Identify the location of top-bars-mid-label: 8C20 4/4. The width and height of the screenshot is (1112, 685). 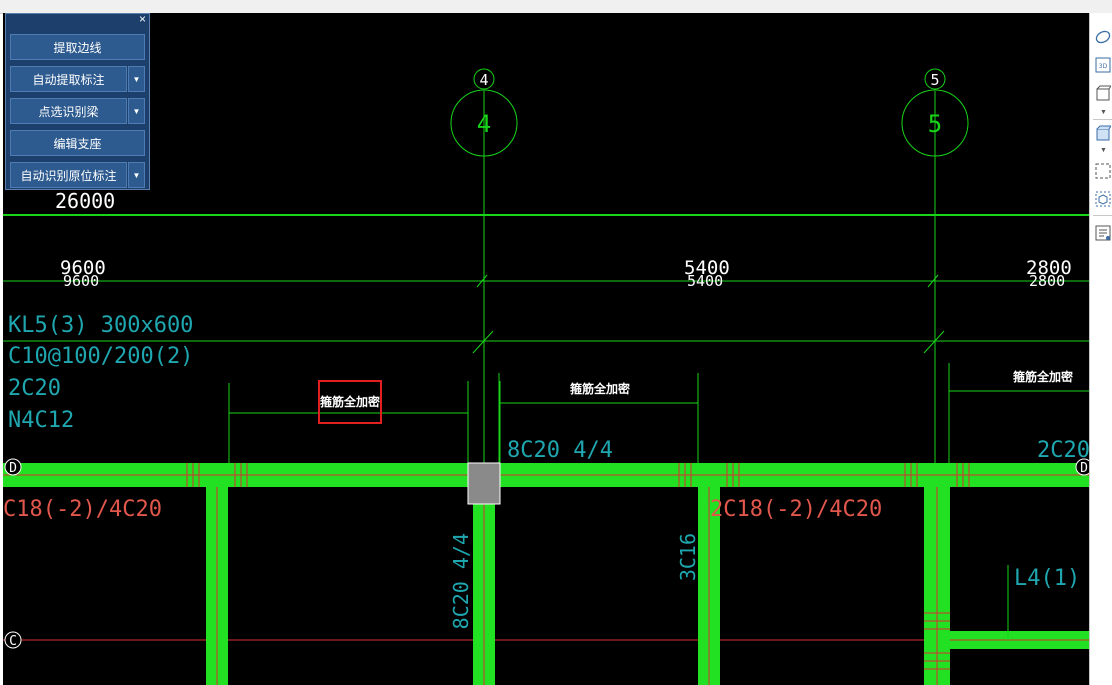
(560, 450).